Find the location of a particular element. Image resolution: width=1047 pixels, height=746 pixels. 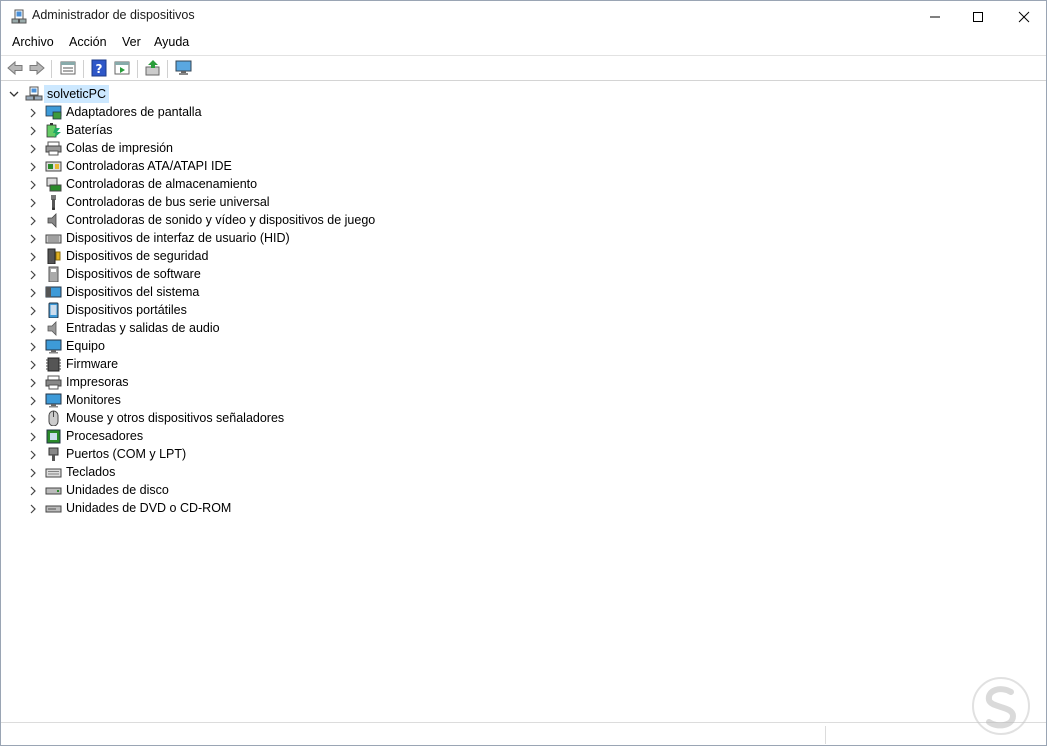

properties-icon is located at coordinates (68, 68).